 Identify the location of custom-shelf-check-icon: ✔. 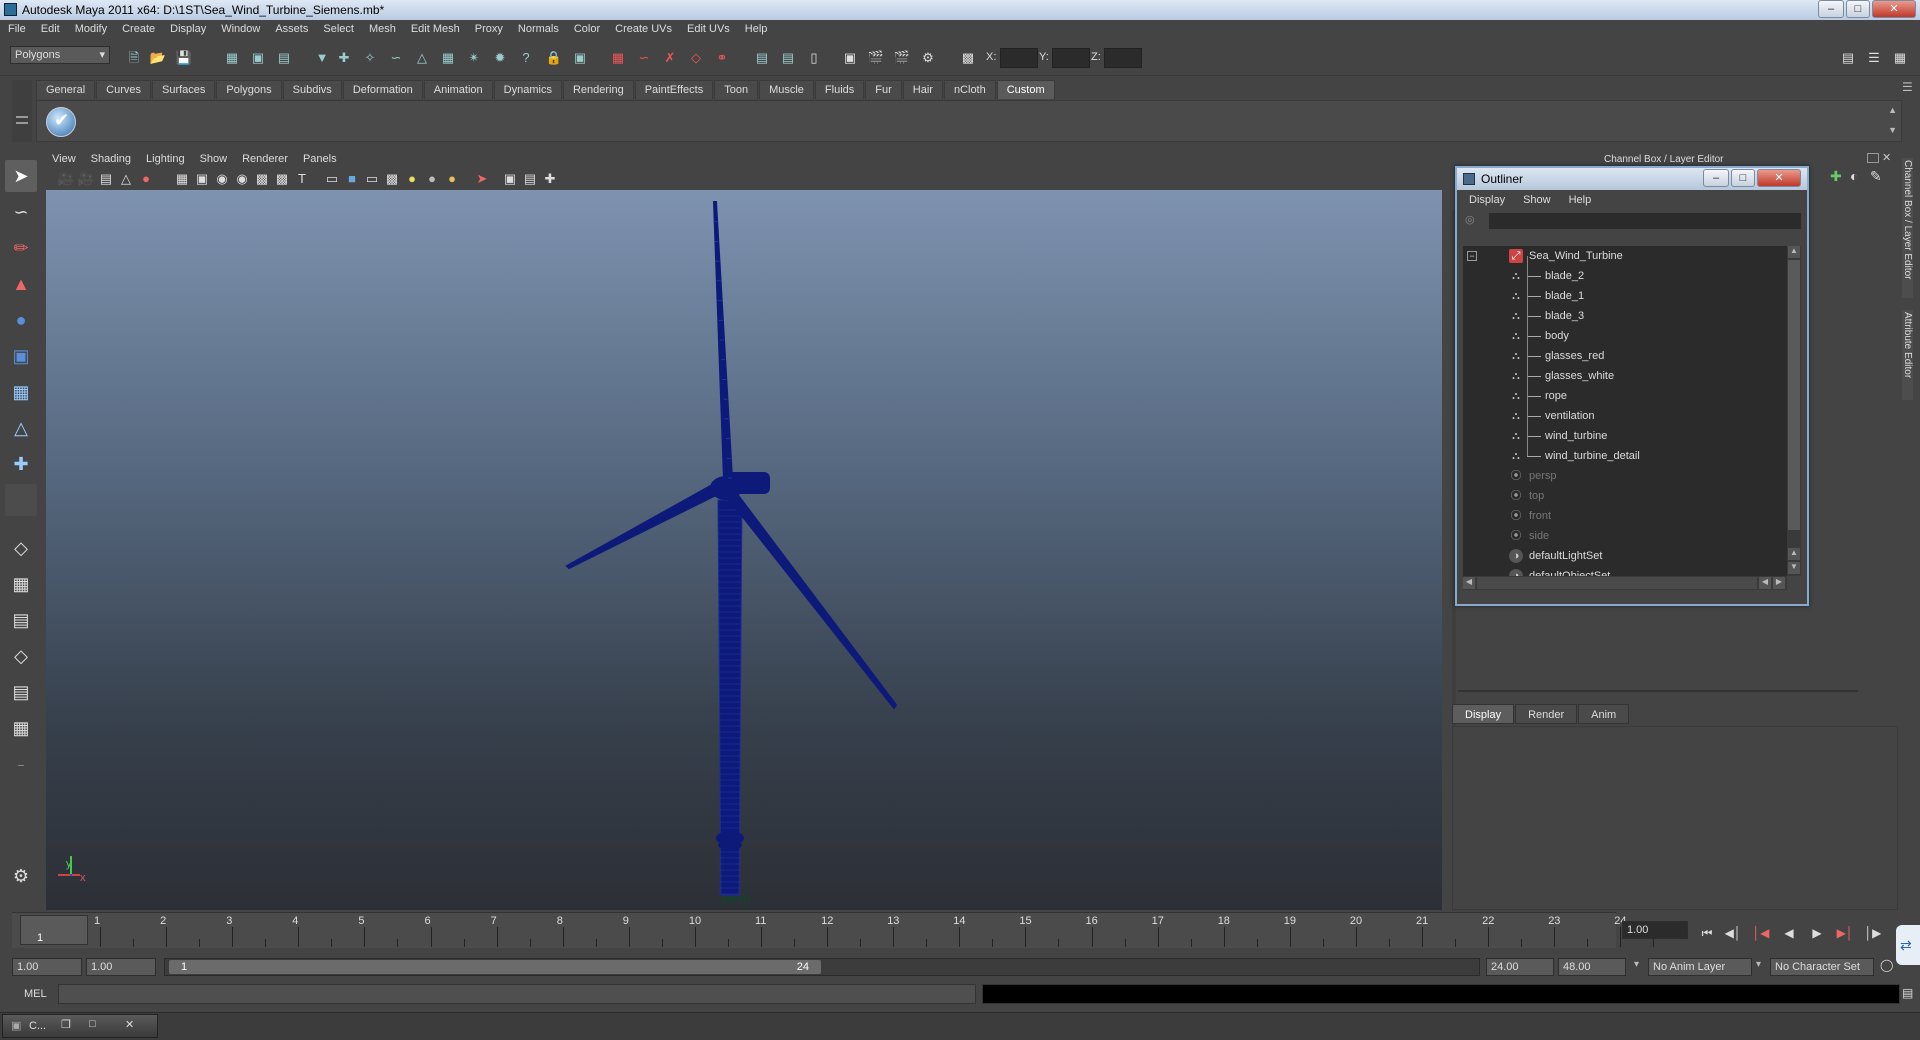
(61, 122).